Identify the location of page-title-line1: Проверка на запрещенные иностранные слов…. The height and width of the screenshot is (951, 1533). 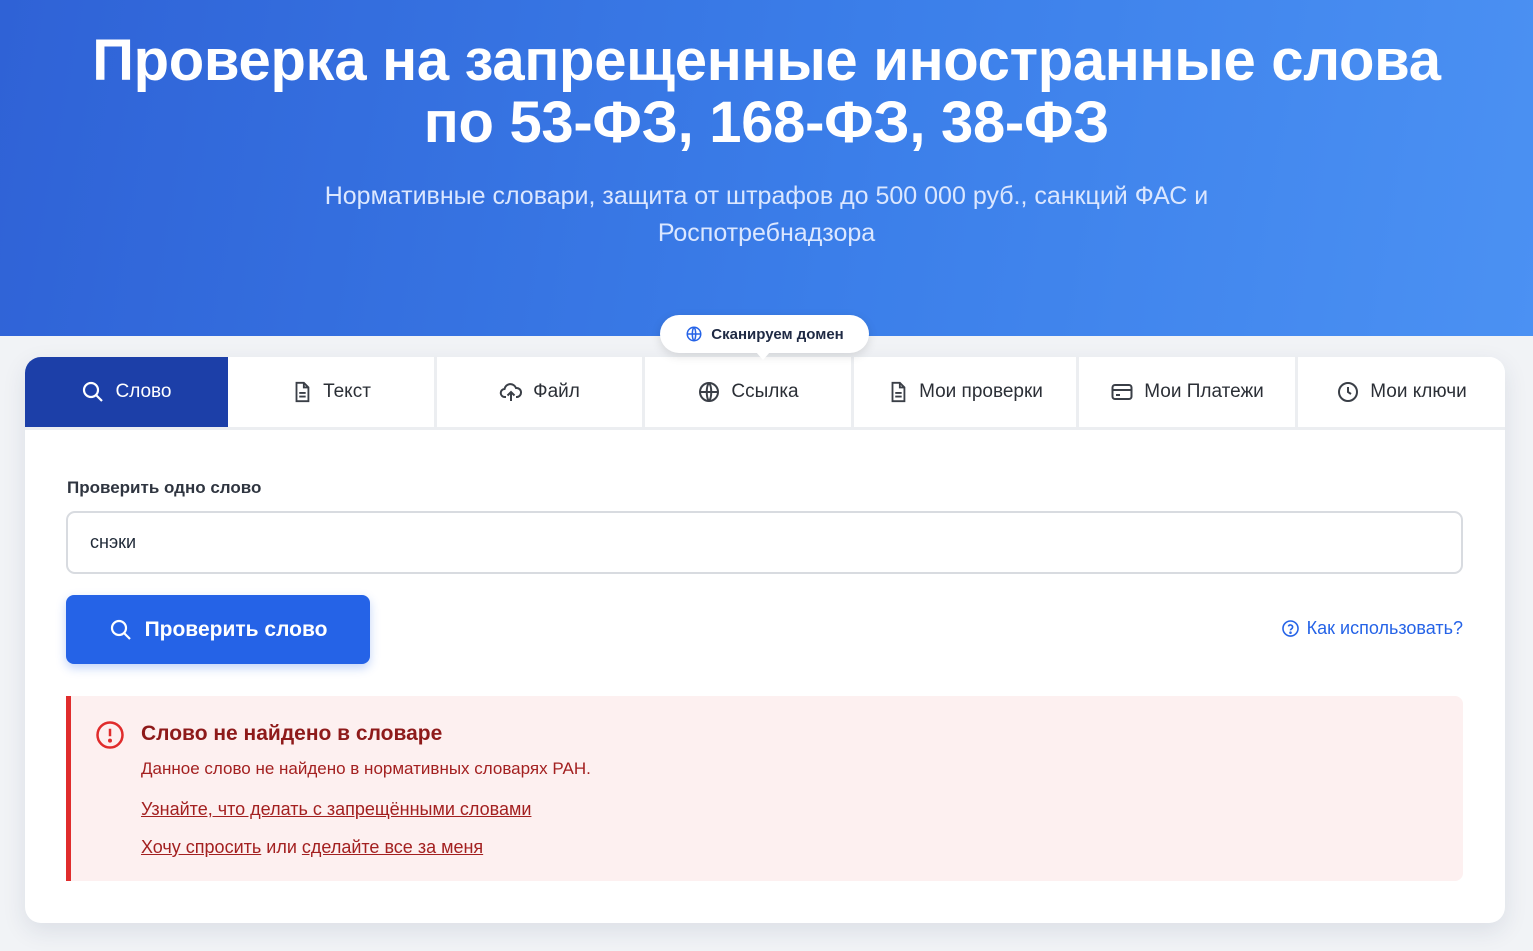
(766, 60).